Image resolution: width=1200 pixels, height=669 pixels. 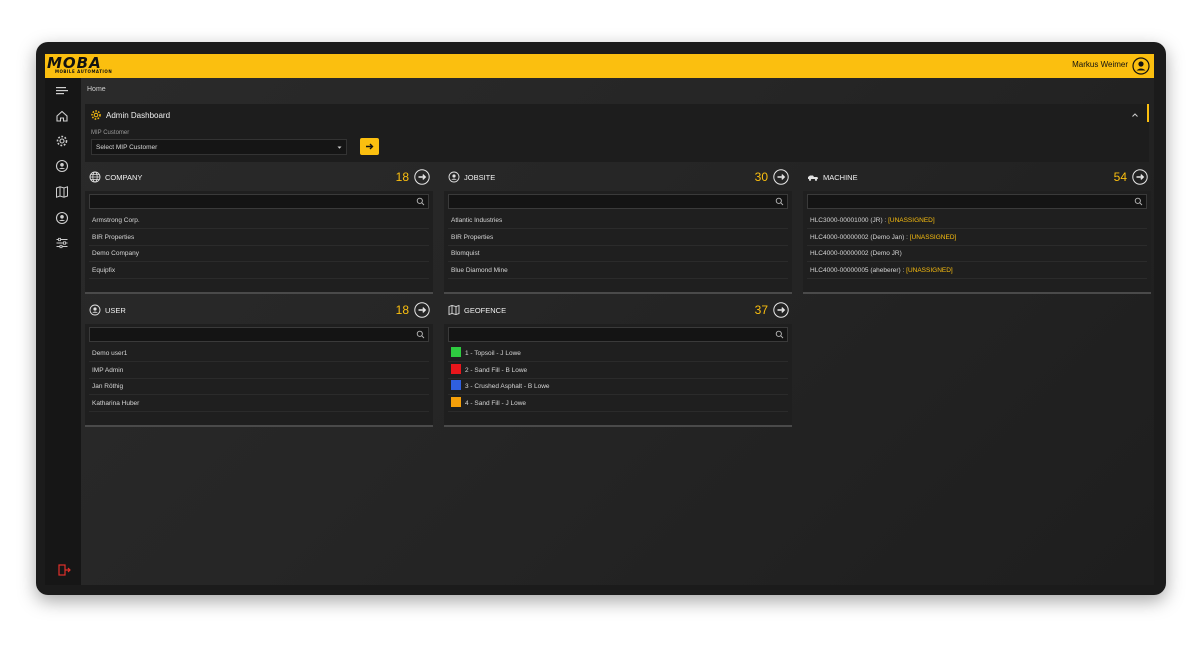 I want to click on list-item: Blue Diamond Mine, so click(x=618, y=271).